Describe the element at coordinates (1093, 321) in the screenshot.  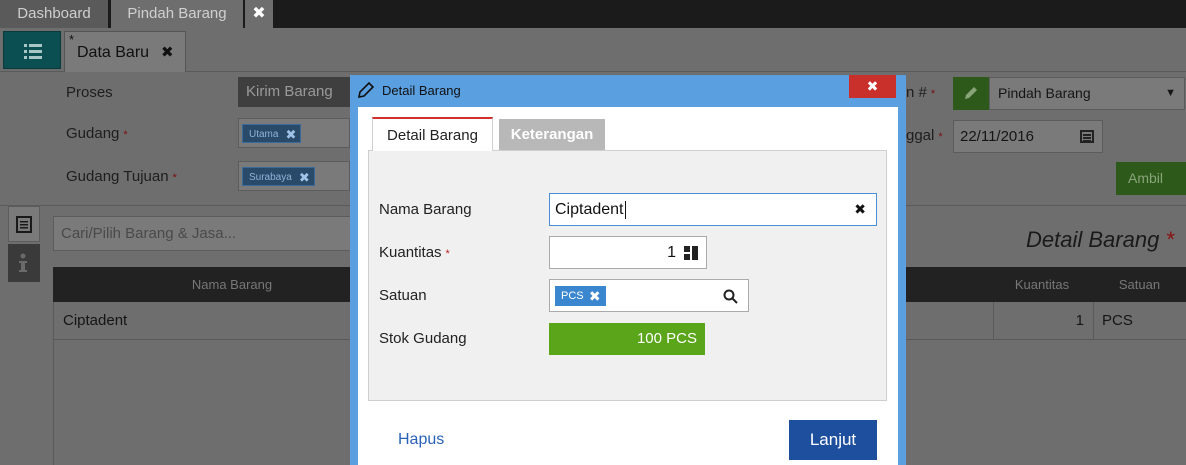
I see `column-separator` at that location.